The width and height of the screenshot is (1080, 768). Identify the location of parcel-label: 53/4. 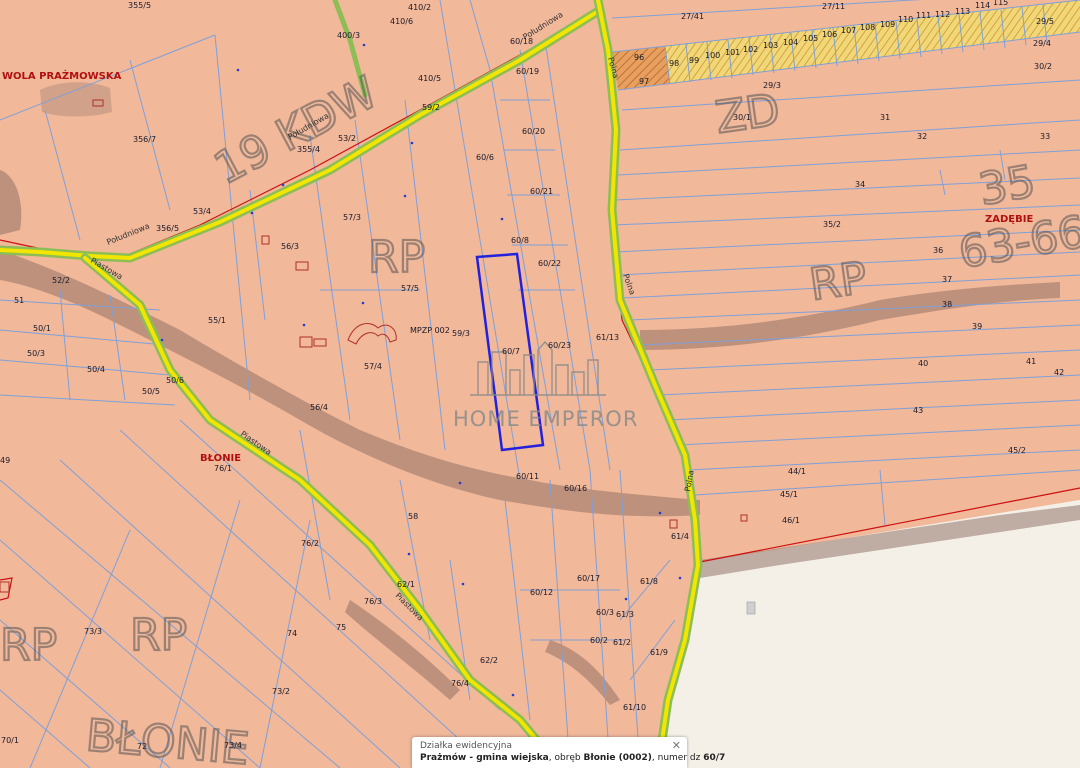
(202, 211).